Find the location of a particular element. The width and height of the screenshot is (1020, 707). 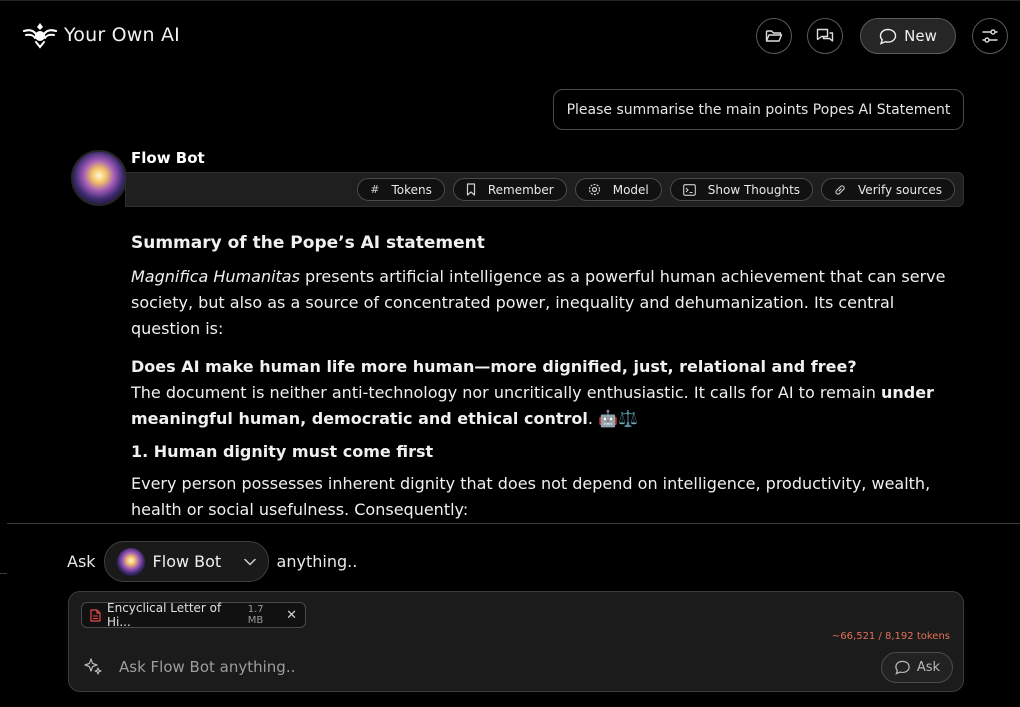

brand: Your Own AI is located at coordinates (101, 35).